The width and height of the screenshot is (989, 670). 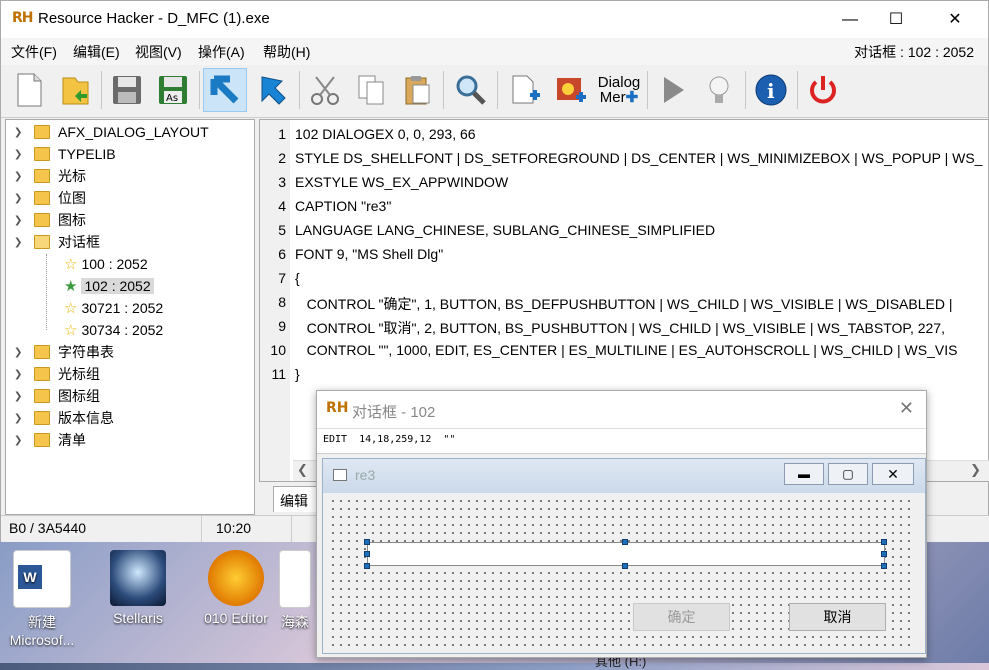 I want to click on tree-item: ❯ 图标, so click(x=50, y=220).